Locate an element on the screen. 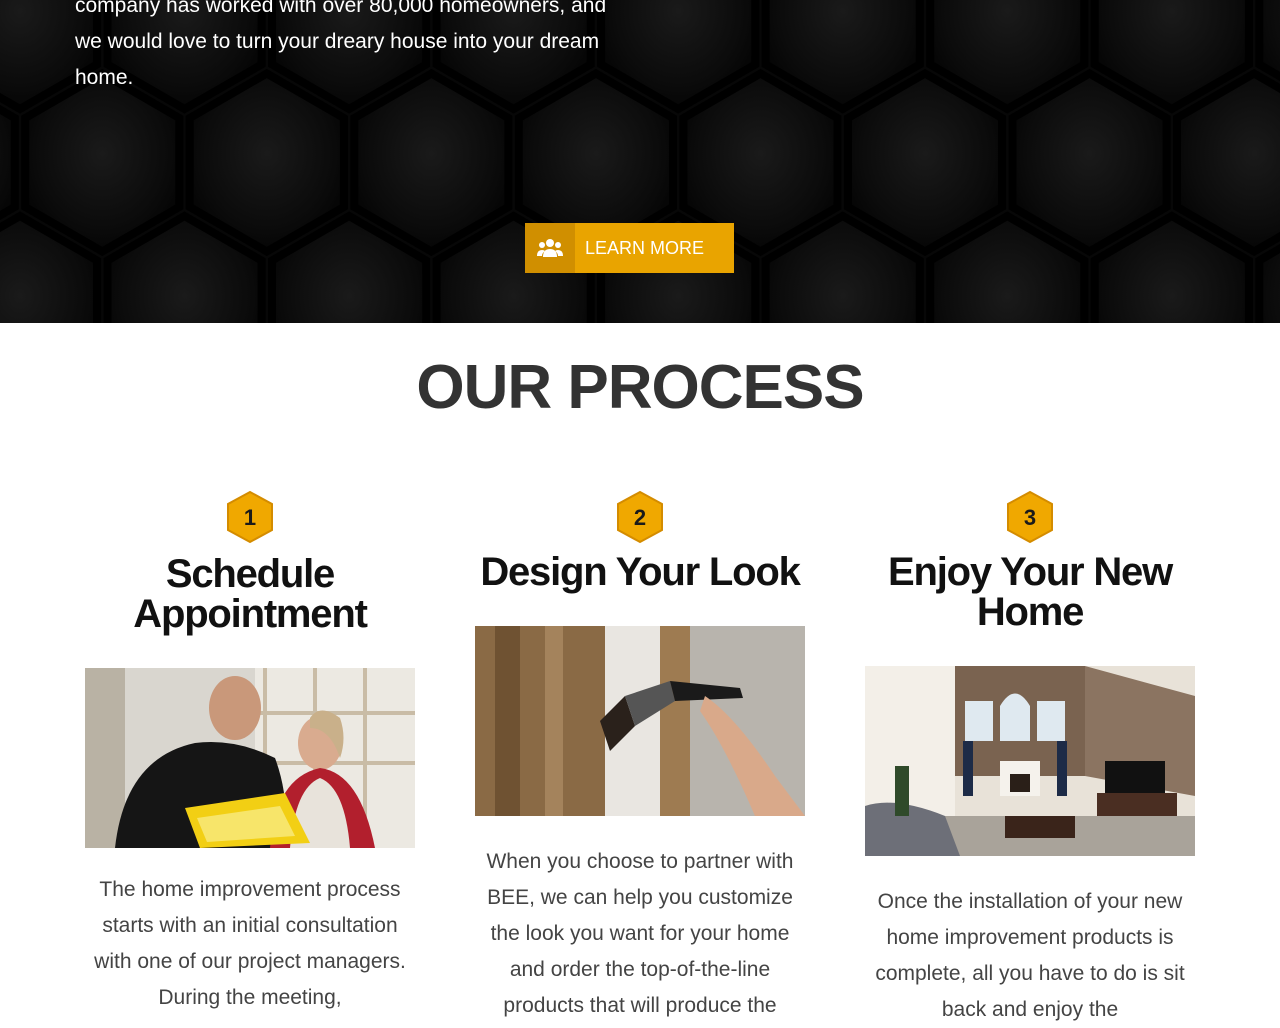  learn-more-button: LEARN MORE is located at coordinates (629, 248).